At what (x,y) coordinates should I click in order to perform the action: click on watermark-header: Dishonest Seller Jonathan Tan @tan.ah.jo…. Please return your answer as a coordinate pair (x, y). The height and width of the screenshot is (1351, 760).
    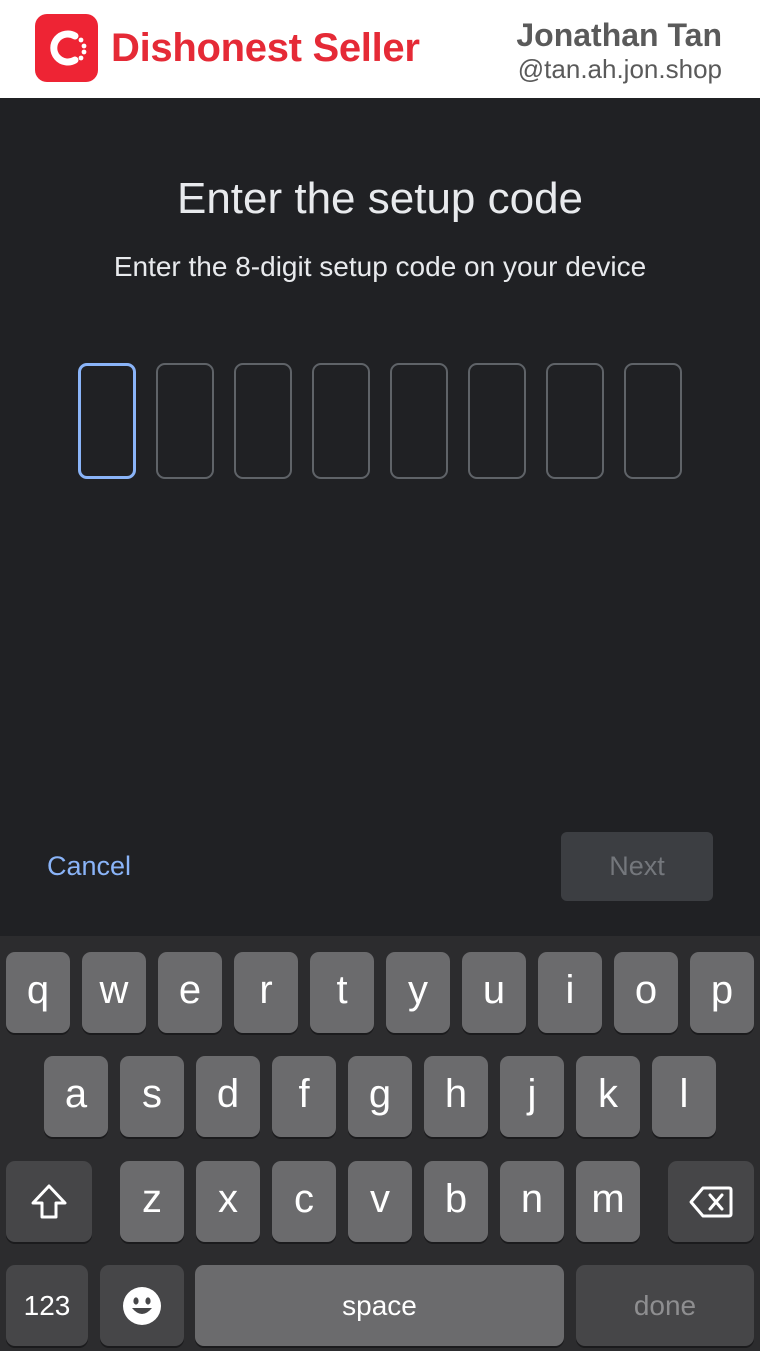
    Looking at the image, I should click on (380, 49).